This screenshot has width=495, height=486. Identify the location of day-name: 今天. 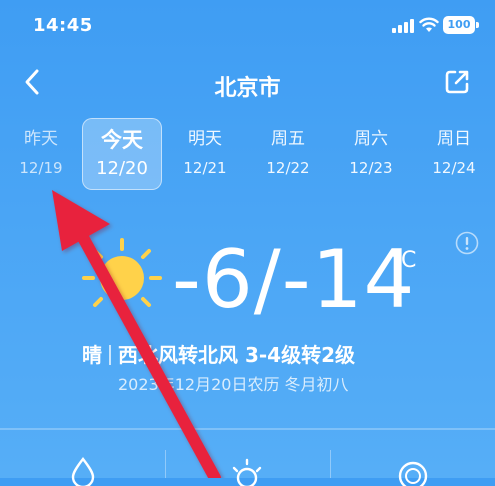
(122, 140).